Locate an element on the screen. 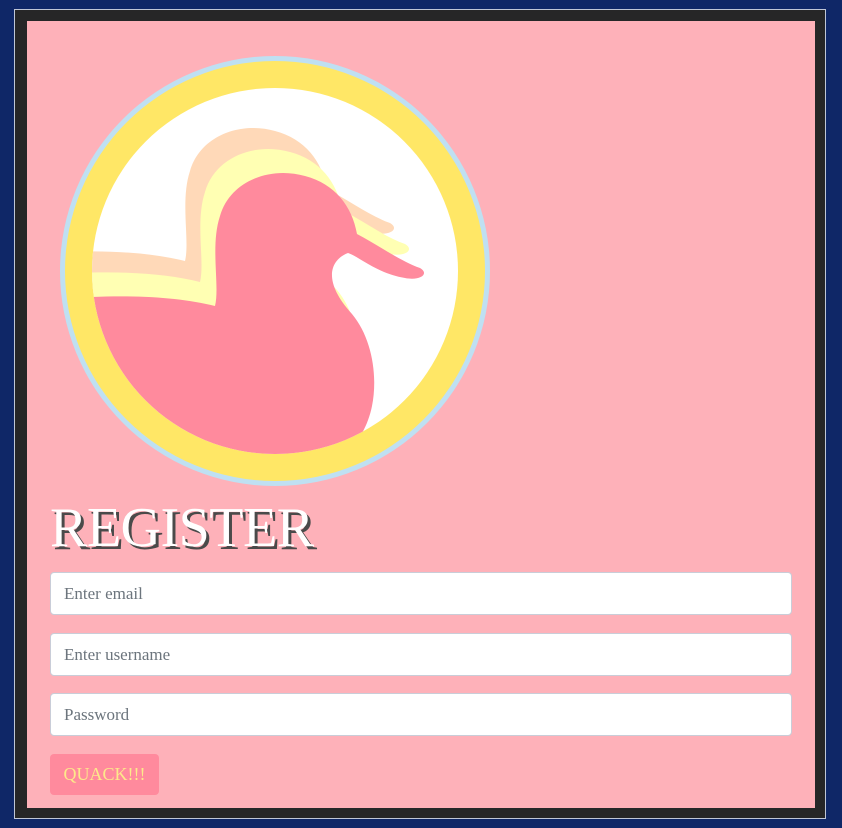 This screenshot has width=842, height=828. quack-submit-button: QUACK!!! is located at coordinates (104, 774).